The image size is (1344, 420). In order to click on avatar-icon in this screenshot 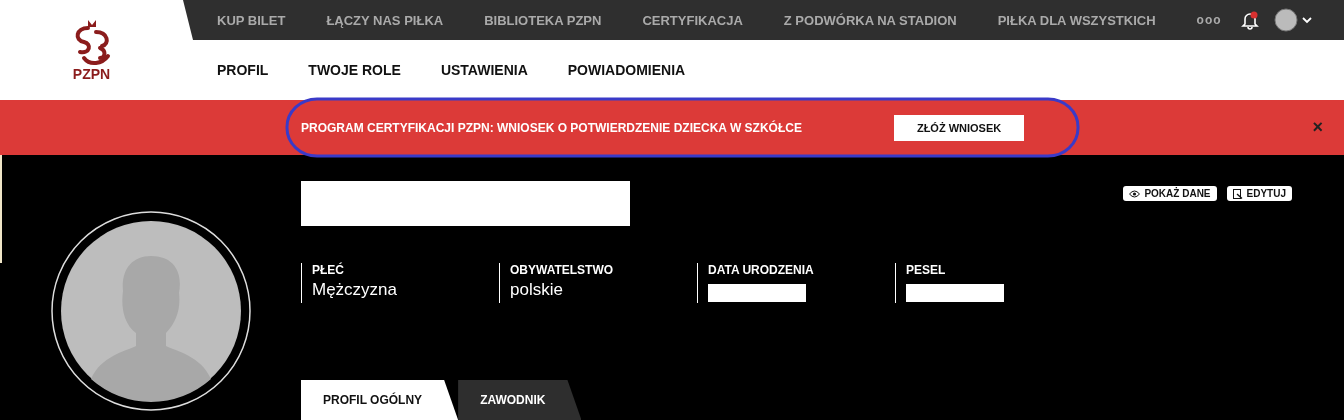, I will do `click(1286, 20)`.